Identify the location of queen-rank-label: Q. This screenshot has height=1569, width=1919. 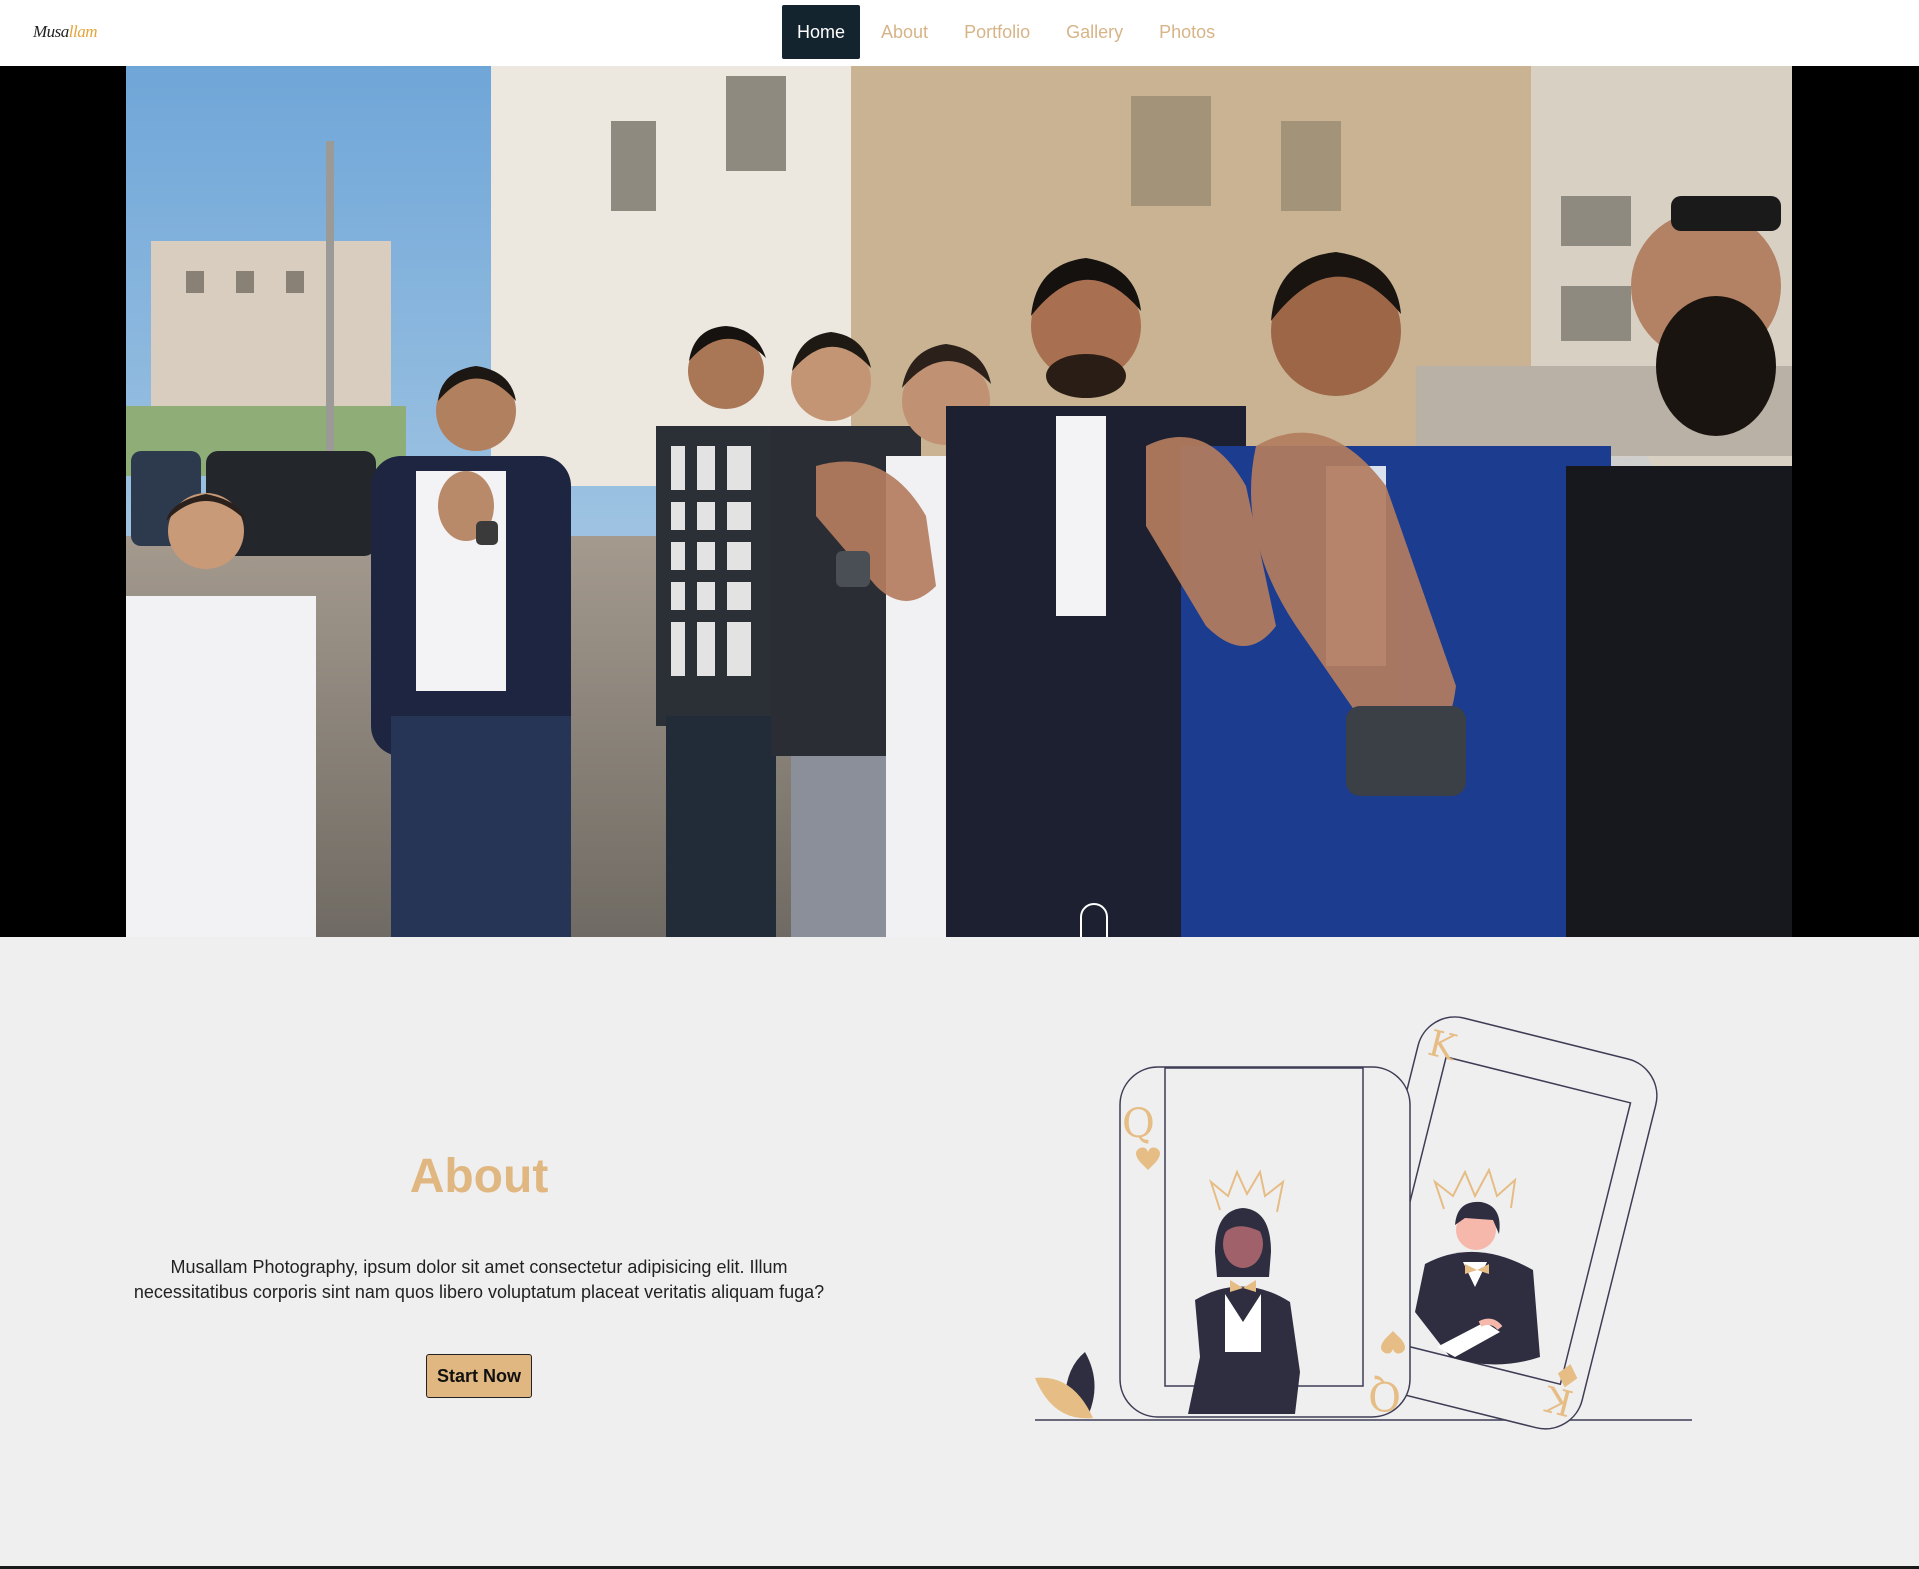
(1138, 1124).